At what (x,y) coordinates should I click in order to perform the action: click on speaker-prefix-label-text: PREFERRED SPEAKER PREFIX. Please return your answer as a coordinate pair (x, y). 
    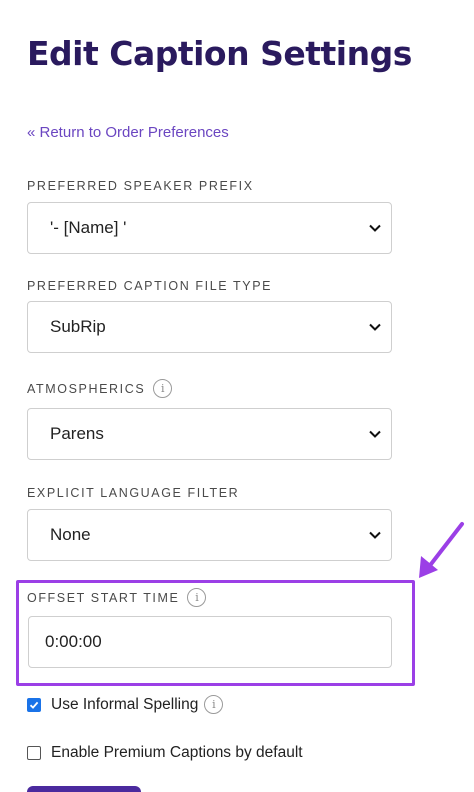
    Looking at the image, I should click on (140, 186).